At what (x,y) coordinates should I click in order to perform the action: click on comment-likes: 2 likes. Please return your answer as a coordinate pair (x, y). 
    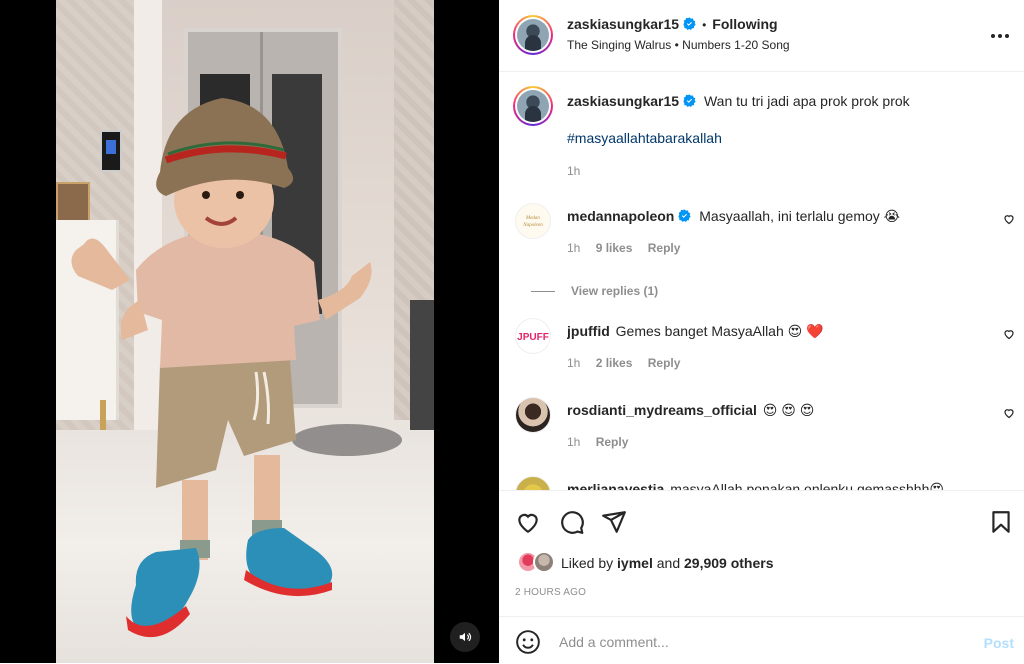
    Looking at the image, I should click on (614, 363).